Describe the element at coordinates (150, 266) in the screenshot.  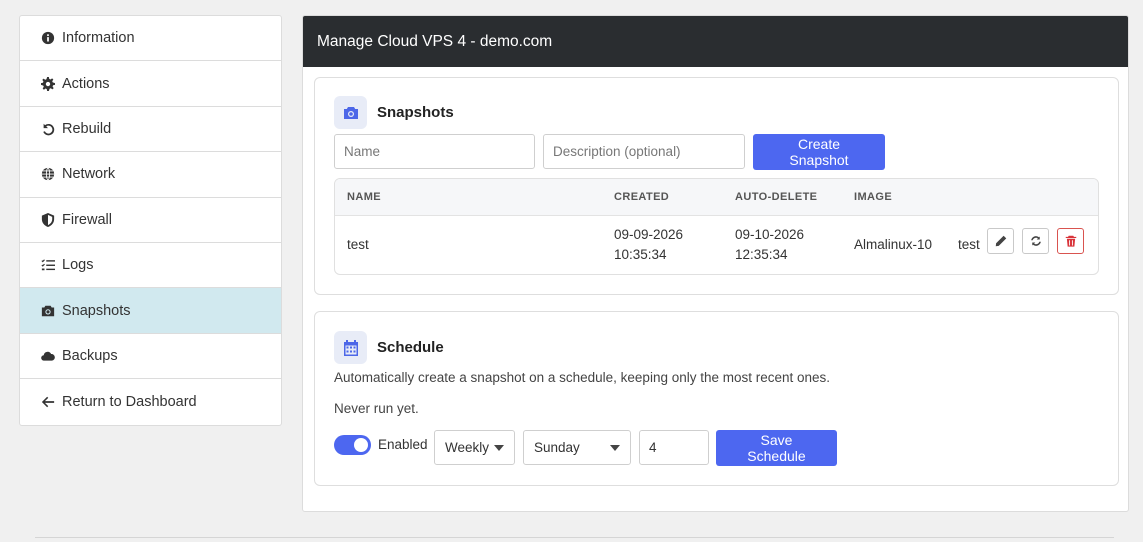
I see `sidebar-item-logs: Logs` at that location.